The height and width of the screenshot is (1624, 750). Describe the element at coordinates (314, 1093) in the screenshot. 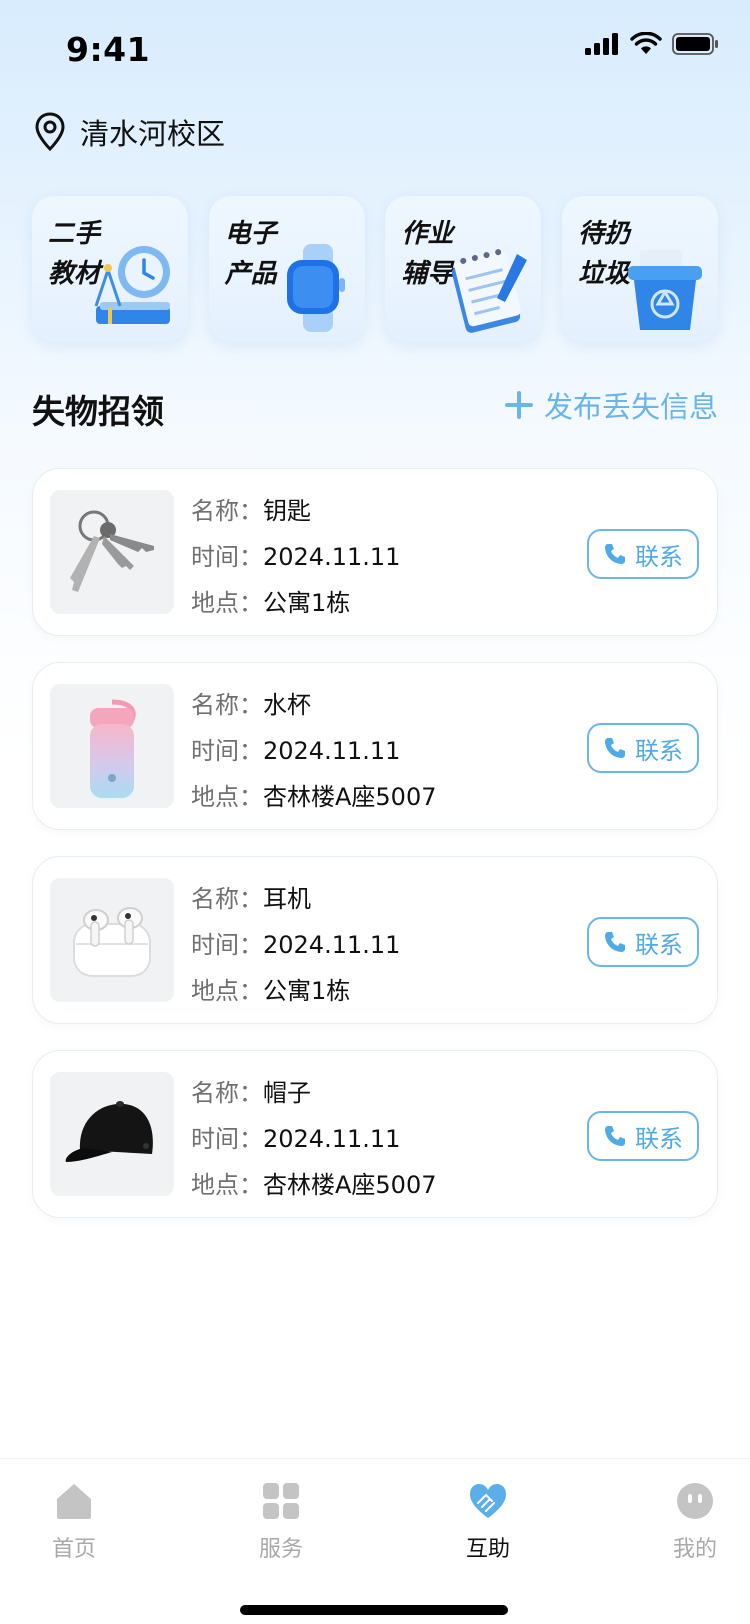

I see `item-name-row: 名称：帽子` at that location.